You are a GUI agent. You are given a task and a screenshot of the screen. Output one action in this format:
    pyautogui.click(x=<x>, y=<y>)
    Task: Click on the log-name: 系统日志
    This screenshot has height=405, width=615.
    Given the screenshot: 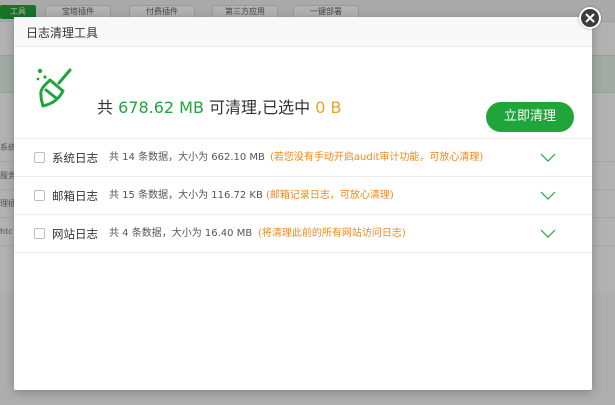 What is the action you would take?
    pyautogui.click(x=75, y=158)
    